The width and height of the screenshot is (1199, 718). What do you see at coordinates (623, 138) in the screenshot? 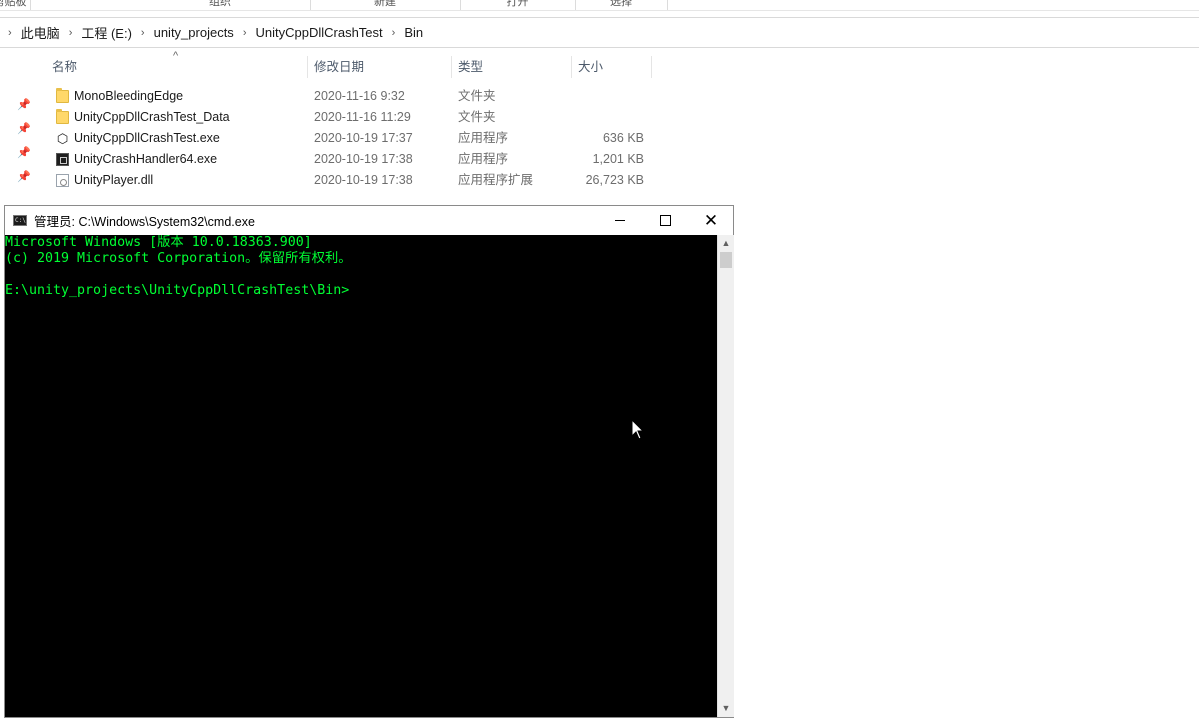
I see `file-size: 636 KB` at bounding box center [623, 138].